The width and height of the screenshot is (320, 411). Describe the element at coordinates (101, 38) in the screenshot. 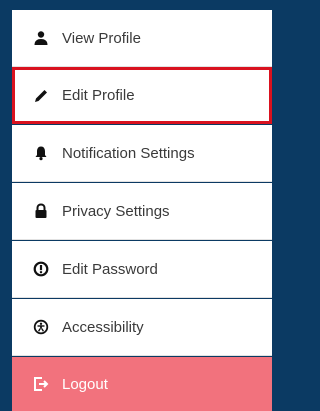

I see `menu-item-label: View Profile` at that location.